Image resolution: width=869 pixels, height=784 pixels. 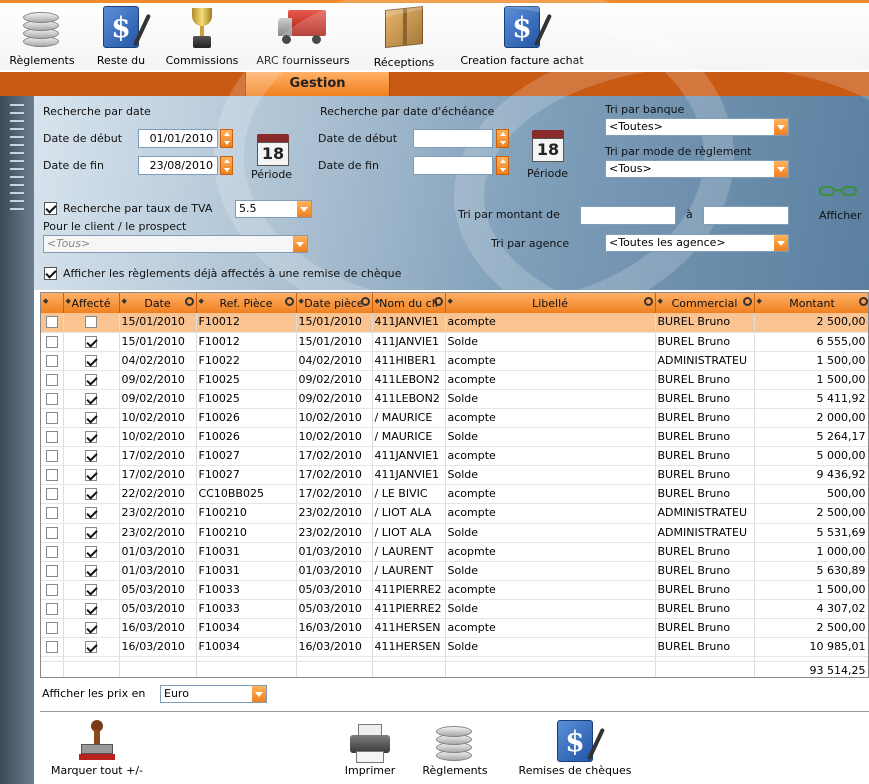 What do you see at coordinates (158, 303) in the screenshot?
I see `column-header: ◆ Date` at bounding box center [158, 303].